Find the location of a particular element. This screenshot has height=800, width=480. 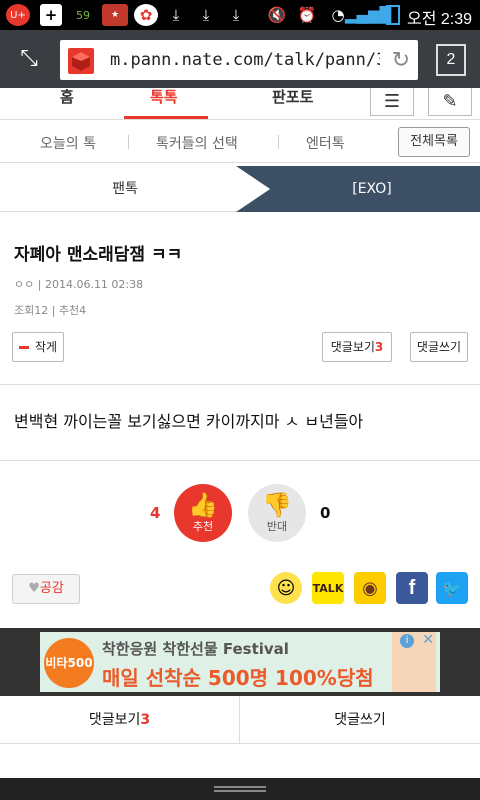

post-stats: 조회12 | 추천4 is located at coordinates (50, 310).